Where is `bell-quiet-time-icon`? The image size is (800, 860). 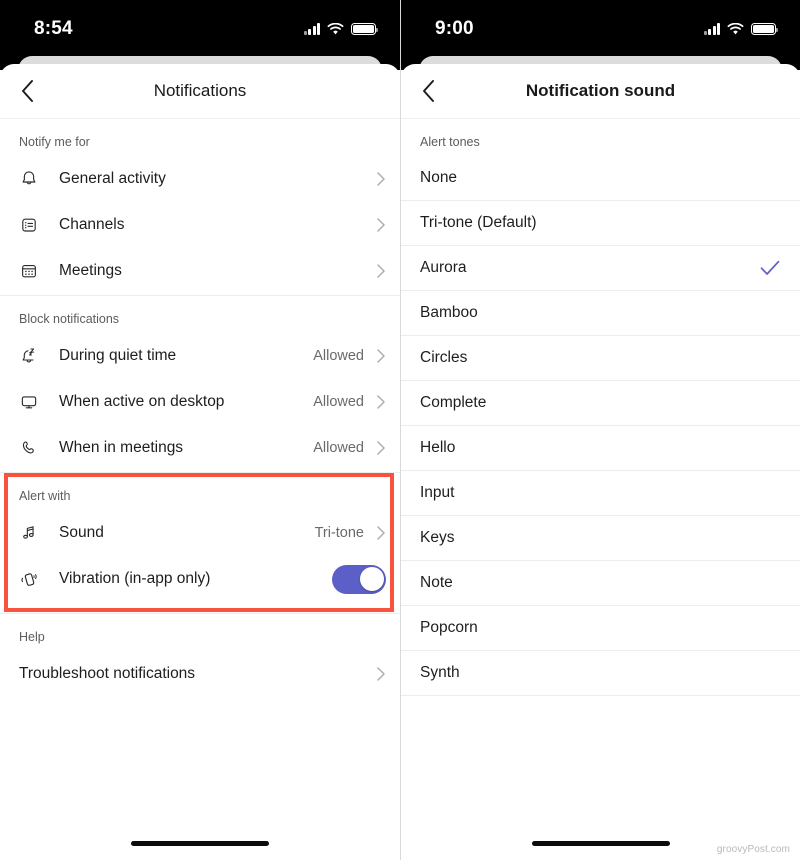 bell-quiet-time-icon is located at coordinates (32, 356).